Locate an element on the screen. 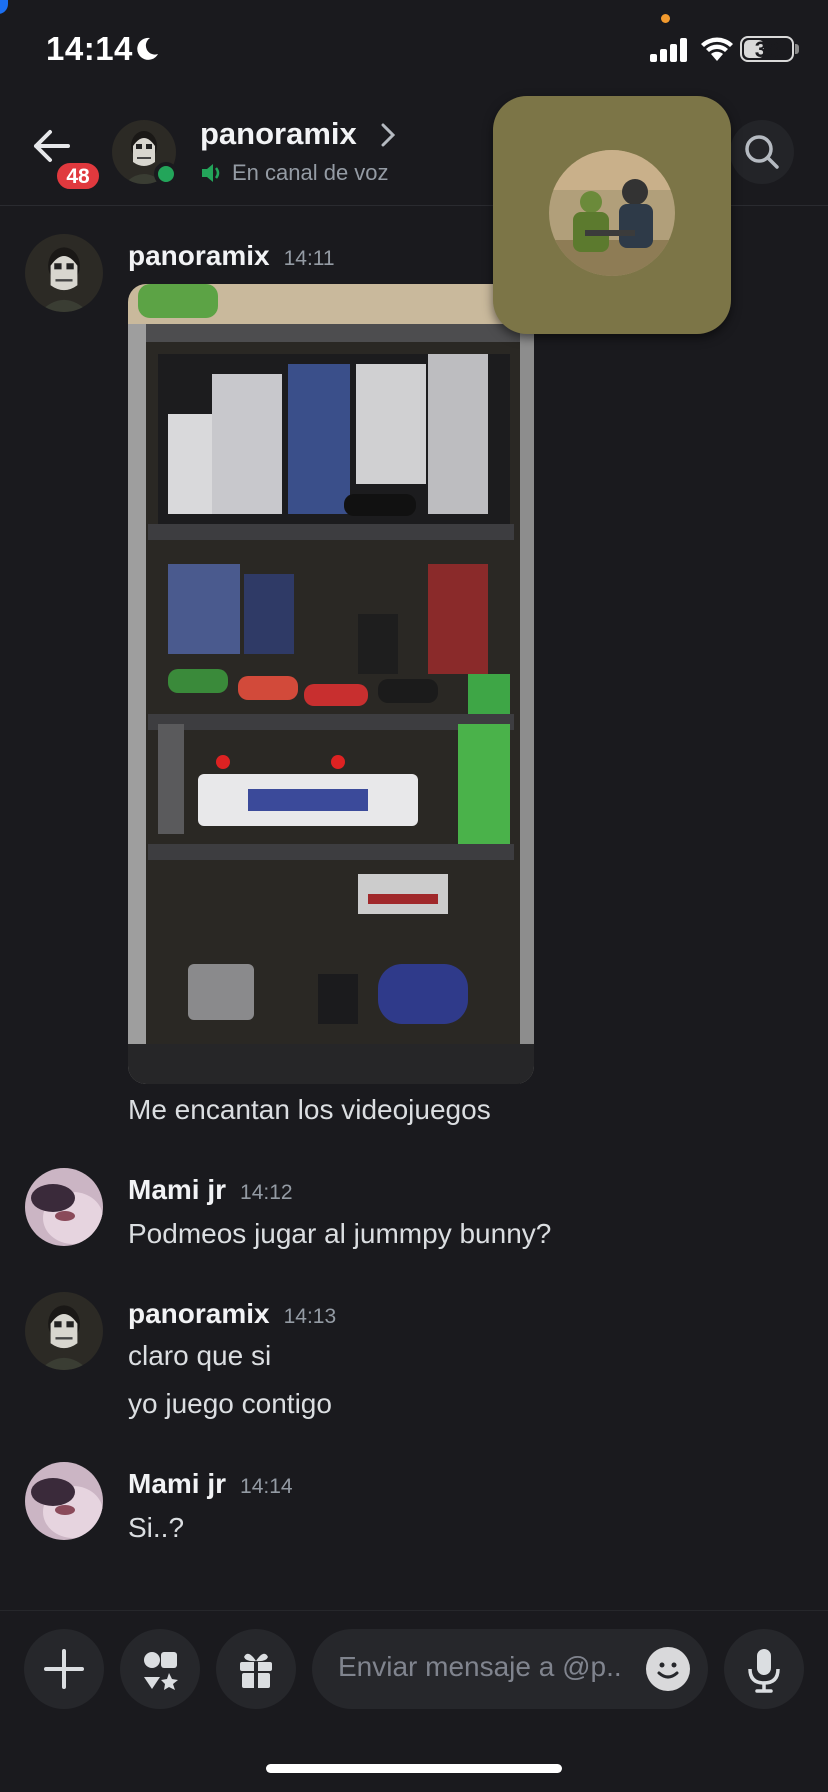 This screenshot has width=828, height=1792. status-bar: 14:14 38 is located at coordinates (414, 50).